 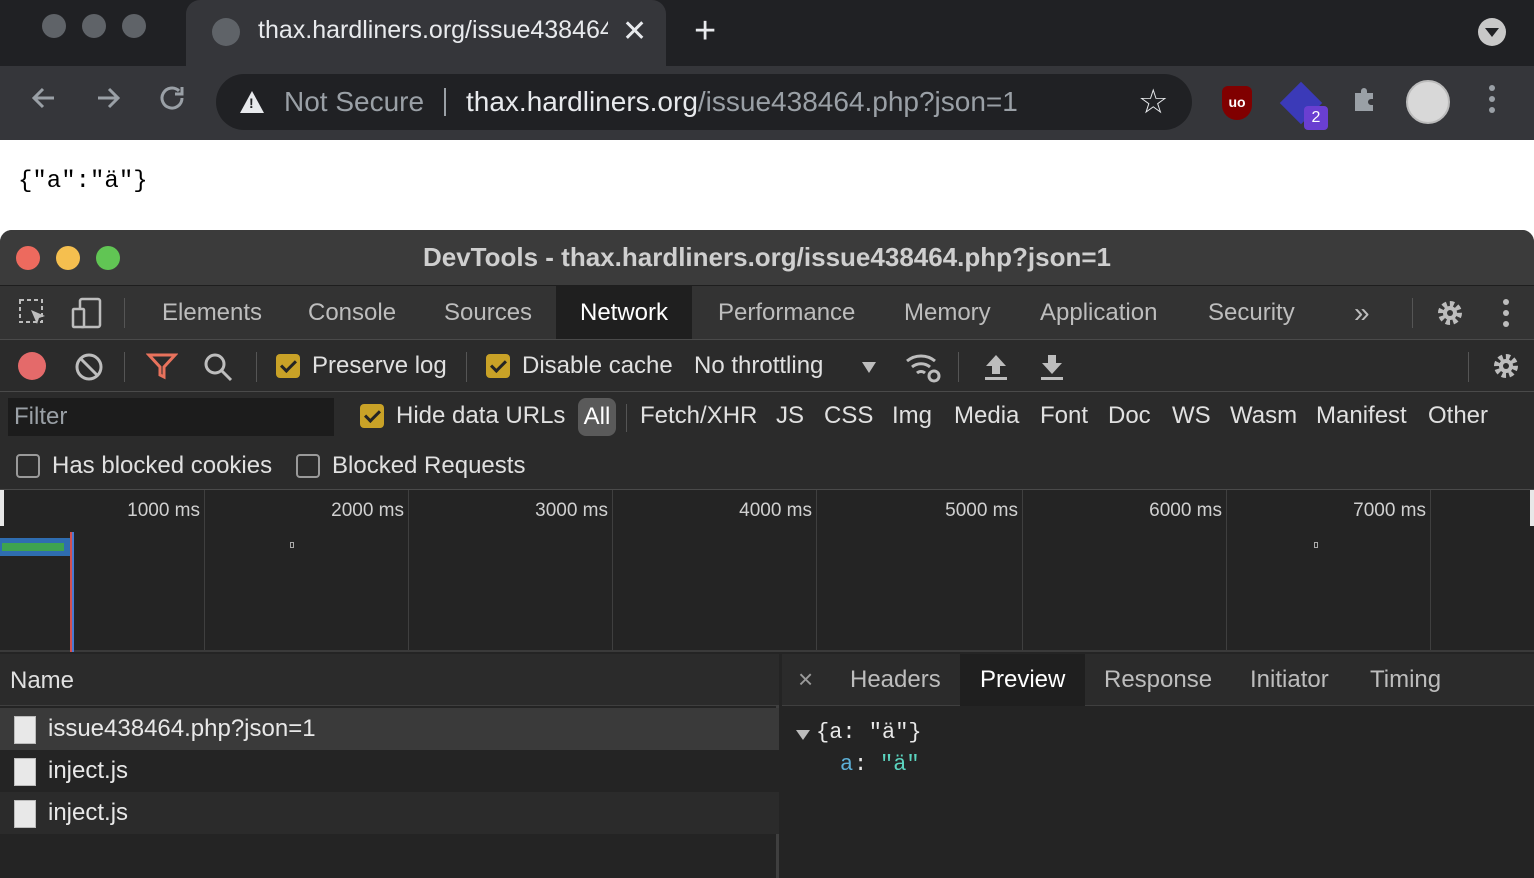 I want to click on type-filter-manifest: Manifest, so click(x=1361, y=416).